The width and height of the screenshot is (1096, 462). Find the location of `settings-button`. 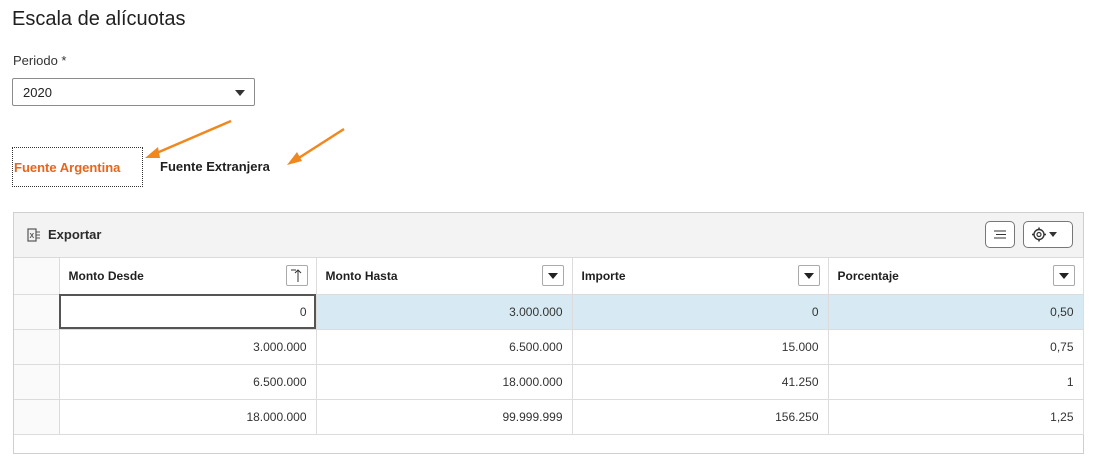

settings-button is located at coordinates (1048, 234).